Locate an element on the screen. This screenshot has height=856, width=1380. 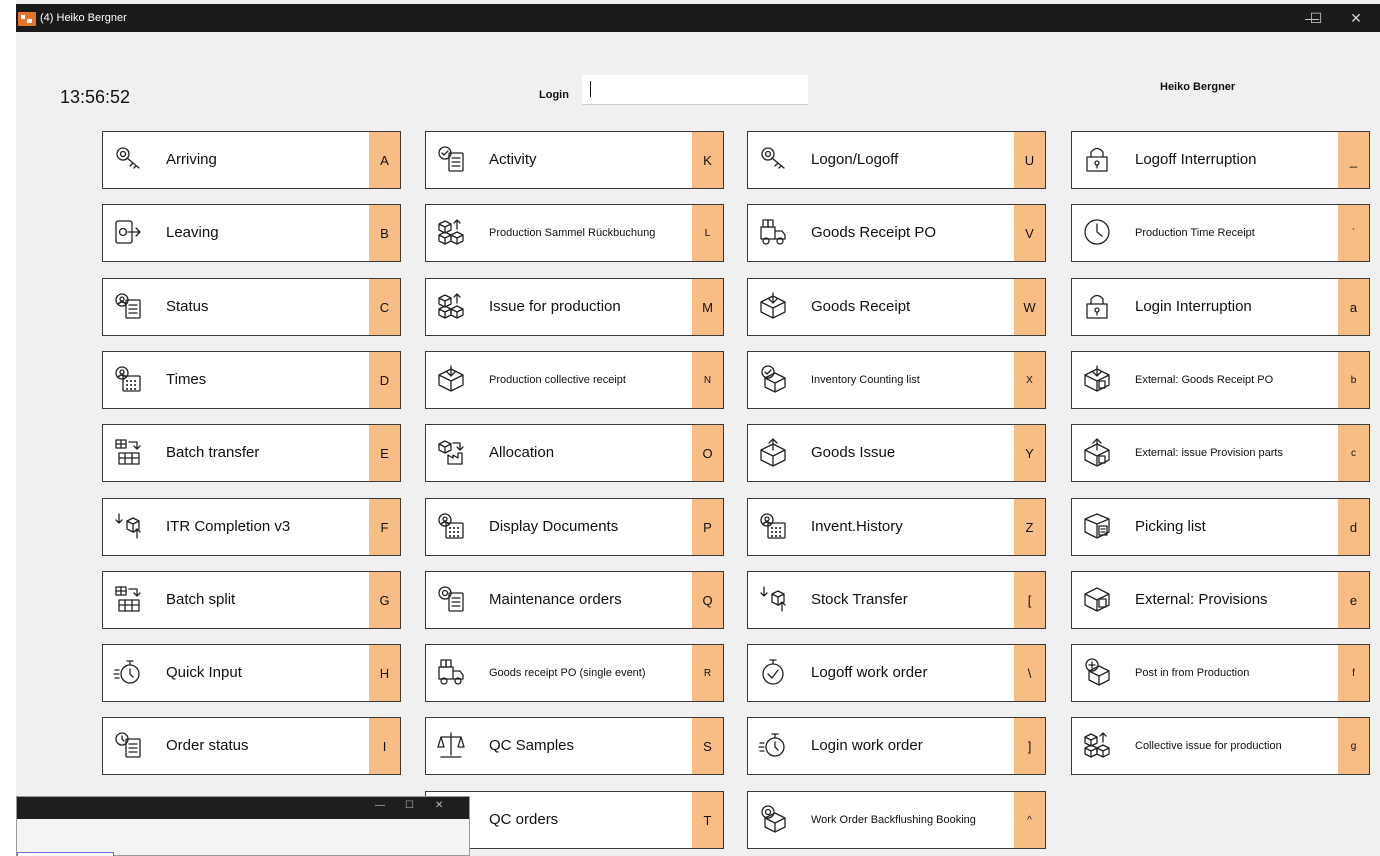
tile-label: Arriving is located at coordinates (191, 159).